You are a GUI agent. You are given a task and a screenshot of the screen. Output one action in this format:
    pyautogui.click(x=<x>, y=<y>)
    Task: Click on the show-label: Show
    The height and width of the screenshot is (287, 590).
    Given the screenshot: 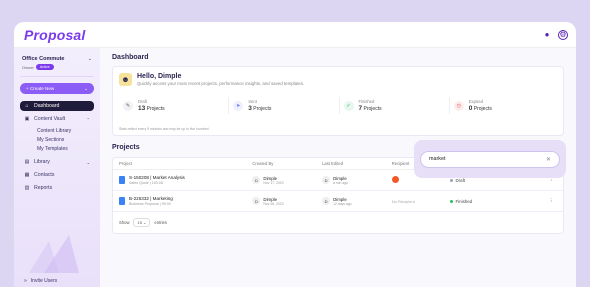 What is the action you would take?
    pyautogui.click(x=124, y=222)
    